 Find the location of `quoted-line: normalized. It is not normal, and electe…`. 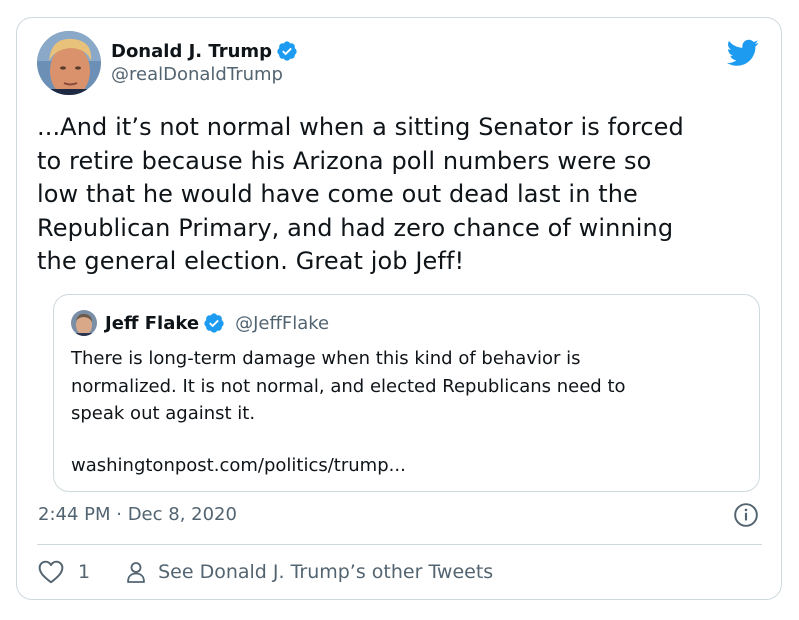

quoted-line: normalized. It is not normal, and electe… is located at coordinates (348, 386).